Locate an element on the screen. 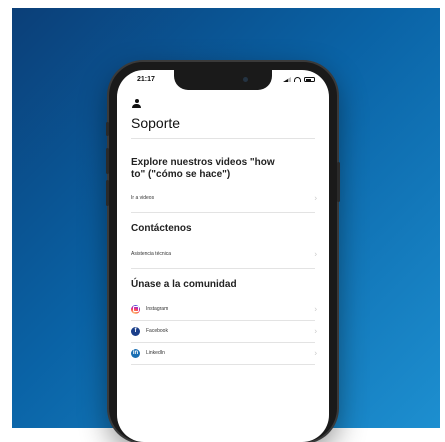  section-title-community: Únase a la comunidad is located at coordinates (184, 284).